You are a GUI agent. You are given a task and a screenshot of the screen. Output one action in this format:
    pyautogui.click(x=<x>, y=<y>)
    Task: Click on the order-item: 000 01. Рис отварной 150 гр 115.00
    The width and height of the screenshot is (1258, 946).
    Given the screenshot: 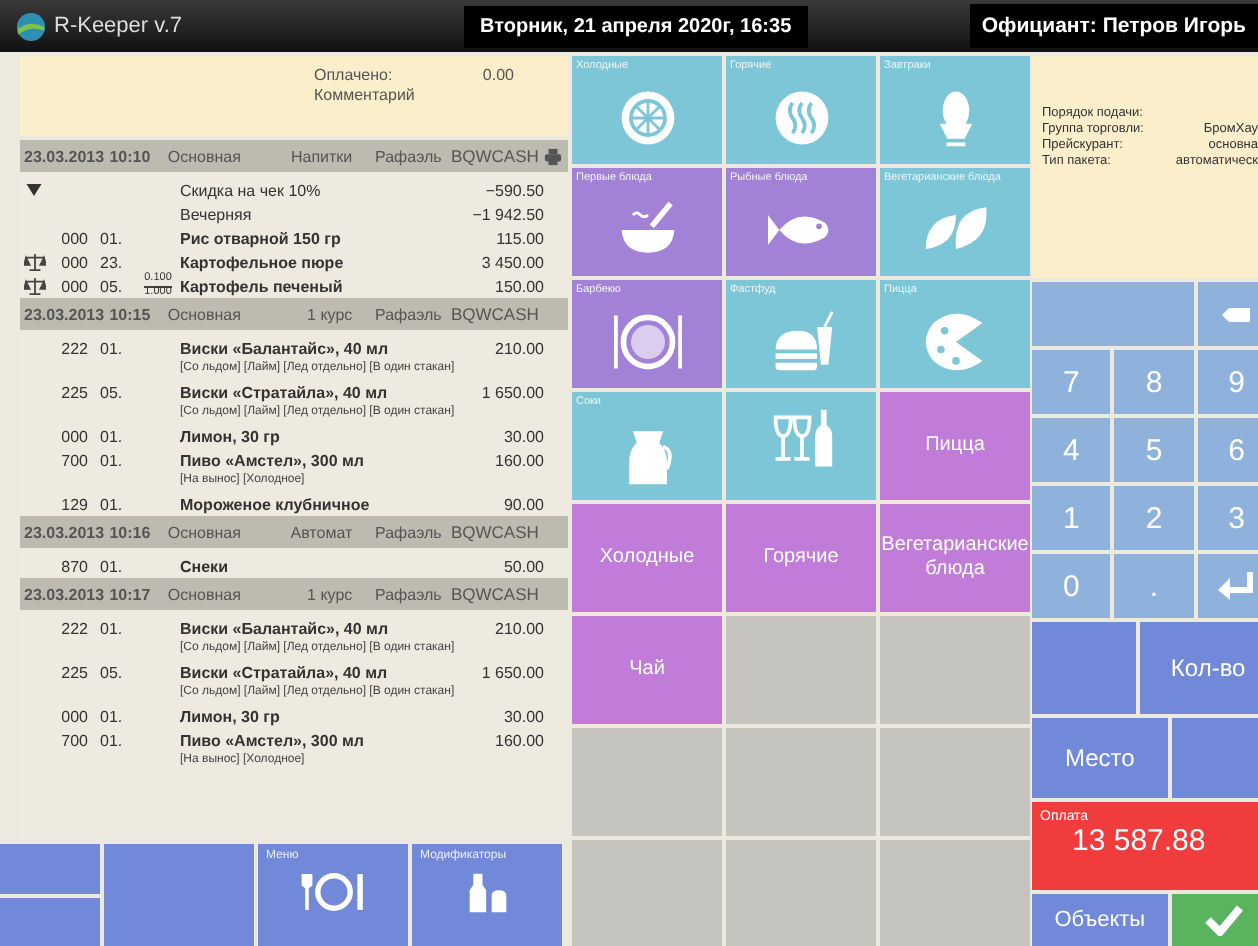 What is the action you would take?
    pyautogui.click(x=294, y=238)
    